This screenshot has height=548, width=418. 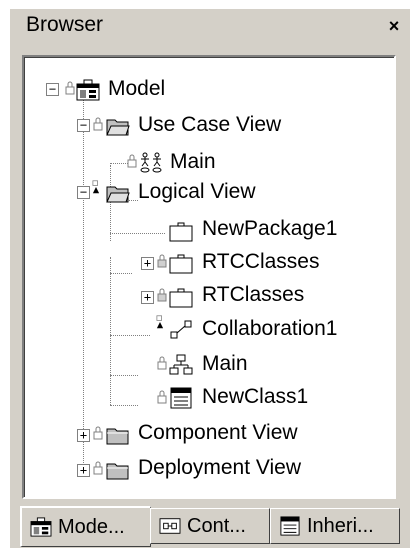 What do you see at coordinates (181, 329) in the screenshot?
I see `collaboration-icon` at bounding box center [181, 329].